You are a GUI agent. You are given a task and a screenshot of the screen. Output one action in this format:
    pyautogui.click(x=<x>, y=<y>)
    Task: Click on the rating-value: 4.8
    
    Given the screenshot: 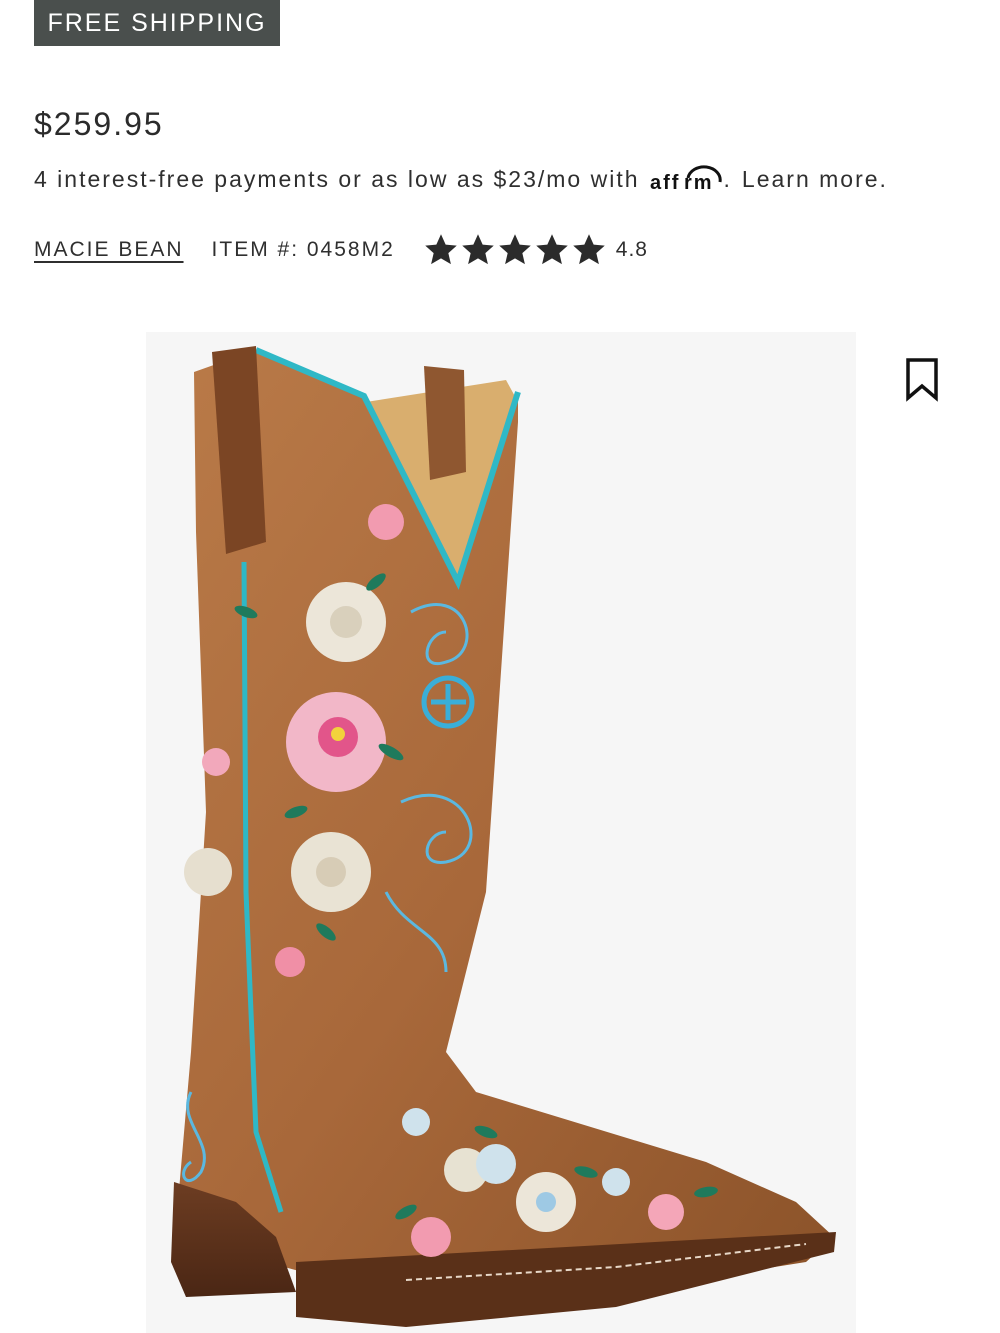 What is the action you would take?
    pyautogui.click(x=631, y=249)
    